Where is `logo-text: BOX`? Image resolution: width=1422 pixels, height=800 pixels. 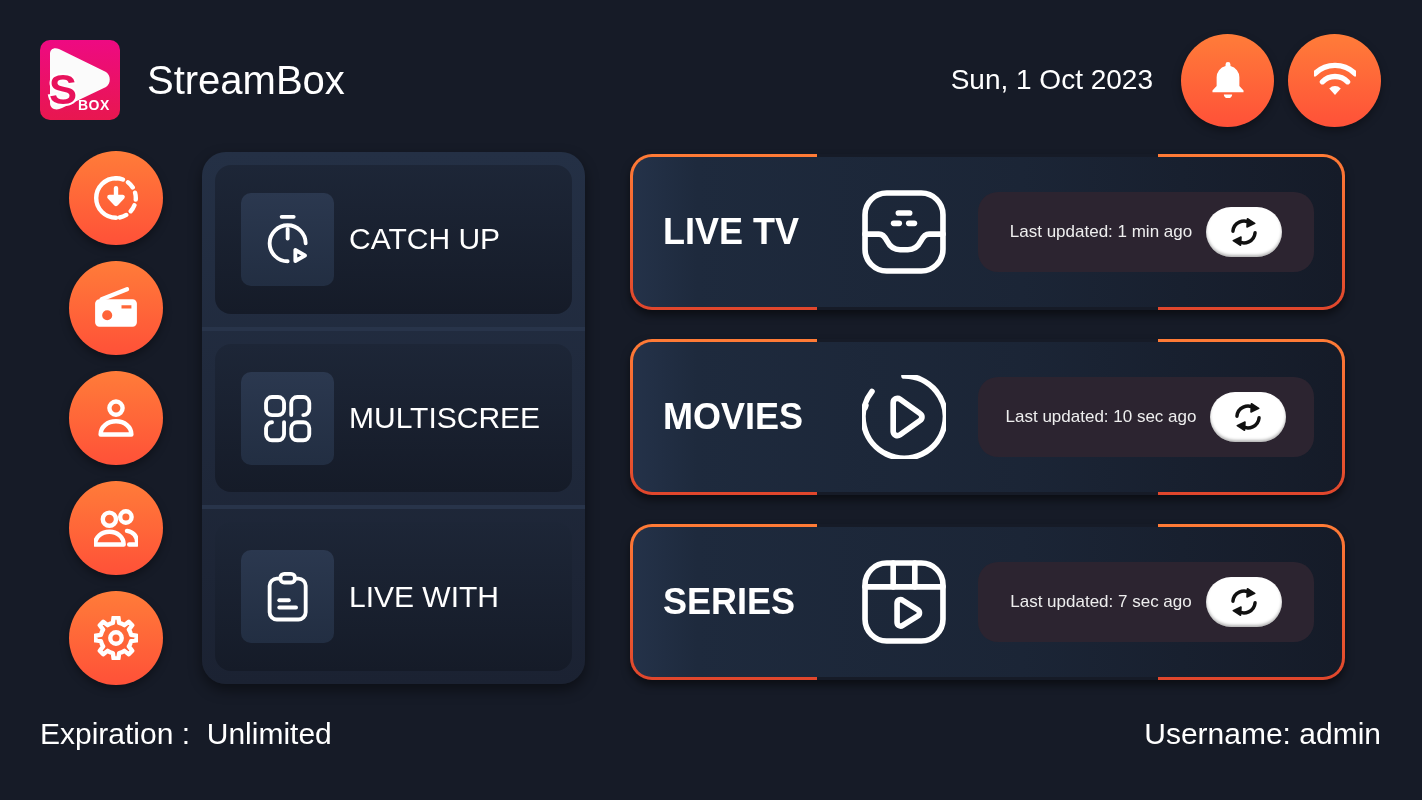 logo-text: BOX is located at coordinates (94, 105).